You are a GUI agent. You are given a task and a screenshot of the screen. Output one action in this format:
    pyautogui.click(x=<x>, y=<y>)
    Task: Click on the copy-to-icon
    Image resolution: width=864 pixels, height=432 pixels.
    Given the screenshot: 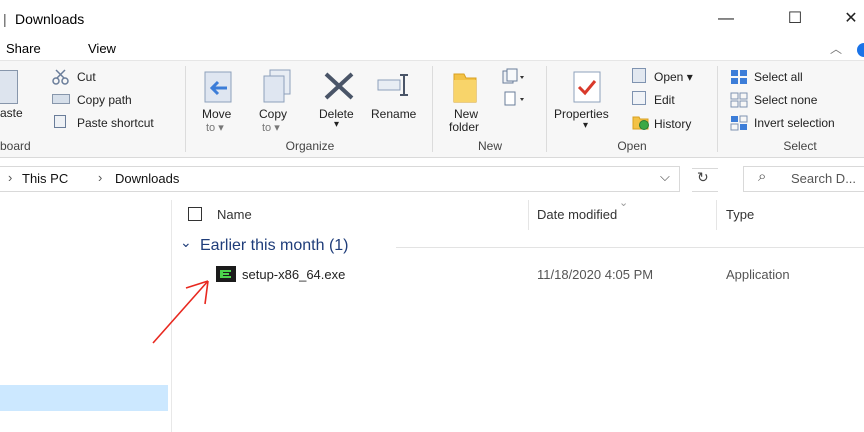 What is the action you would take?
    pyautogui.click(x=278, y=88)
    